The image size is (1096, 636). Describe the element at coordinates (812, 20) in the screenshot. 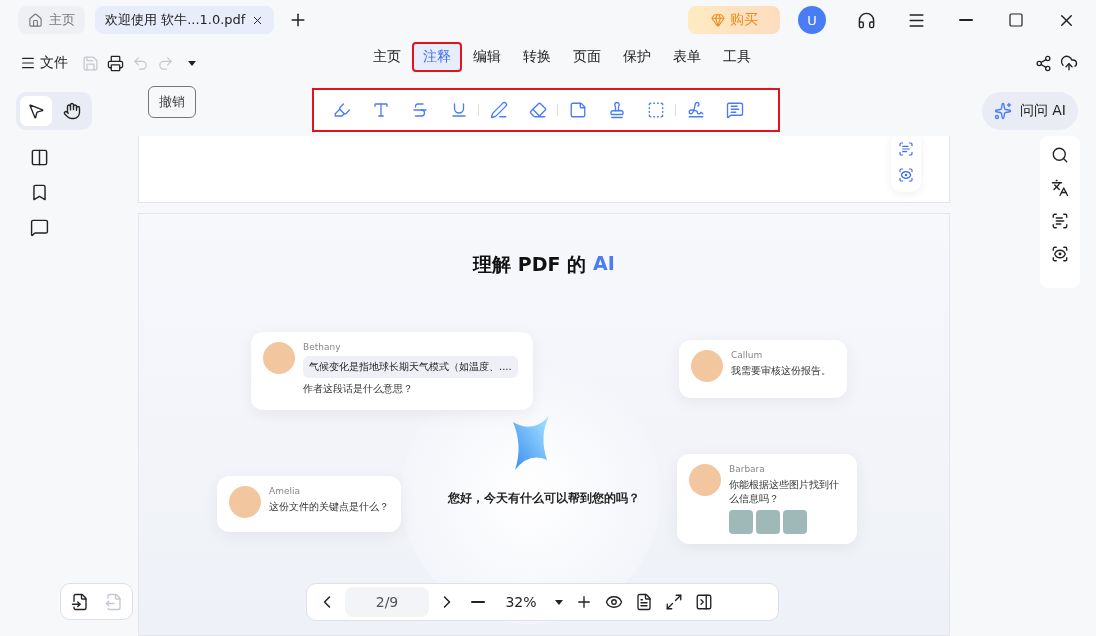

I see `user-avatar: U` at that location.